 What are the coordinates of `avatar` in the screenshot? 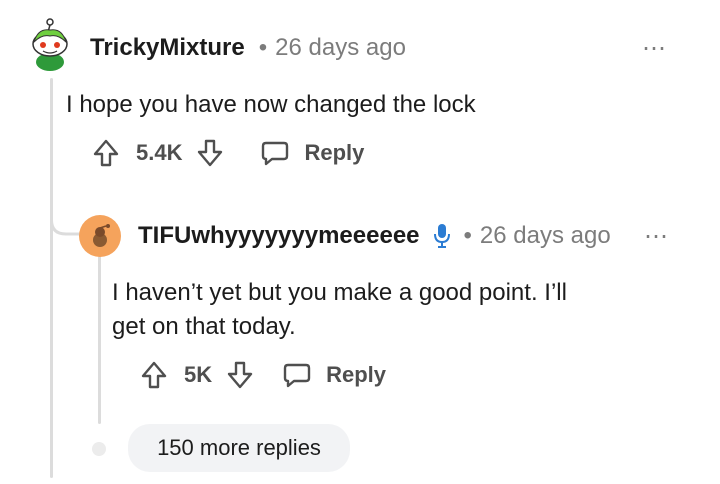 It's located at (50, 44).